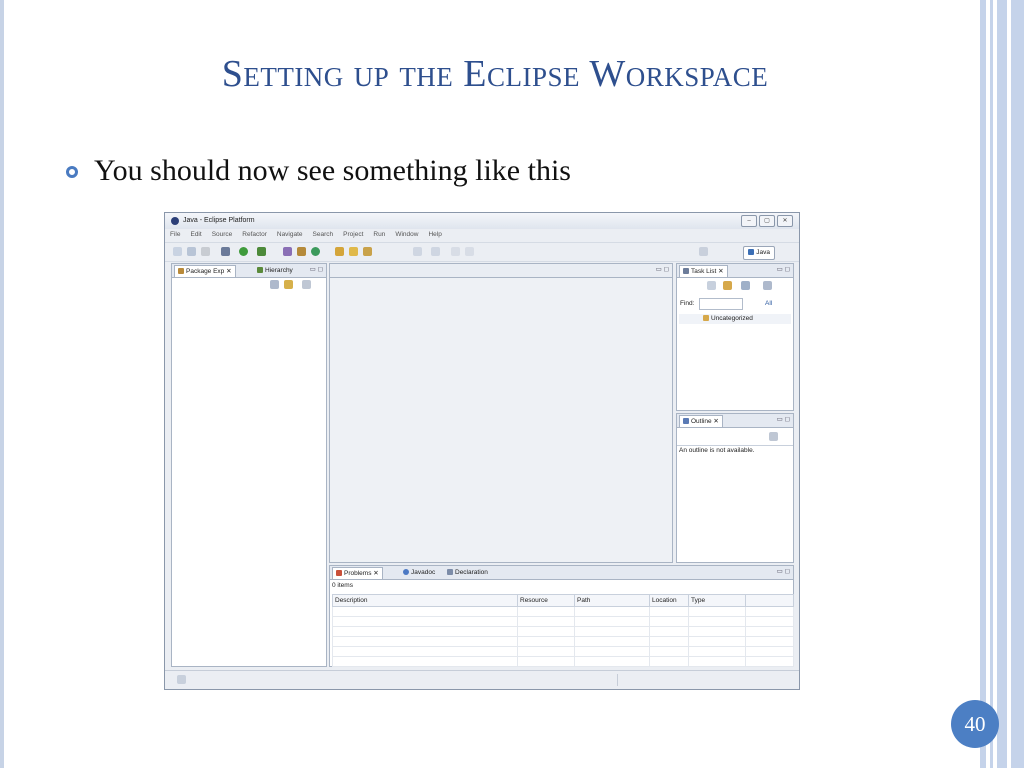 The width and height of the screenshot is (1024, 768). I want to click on column-path: Path, so click(612, 600).